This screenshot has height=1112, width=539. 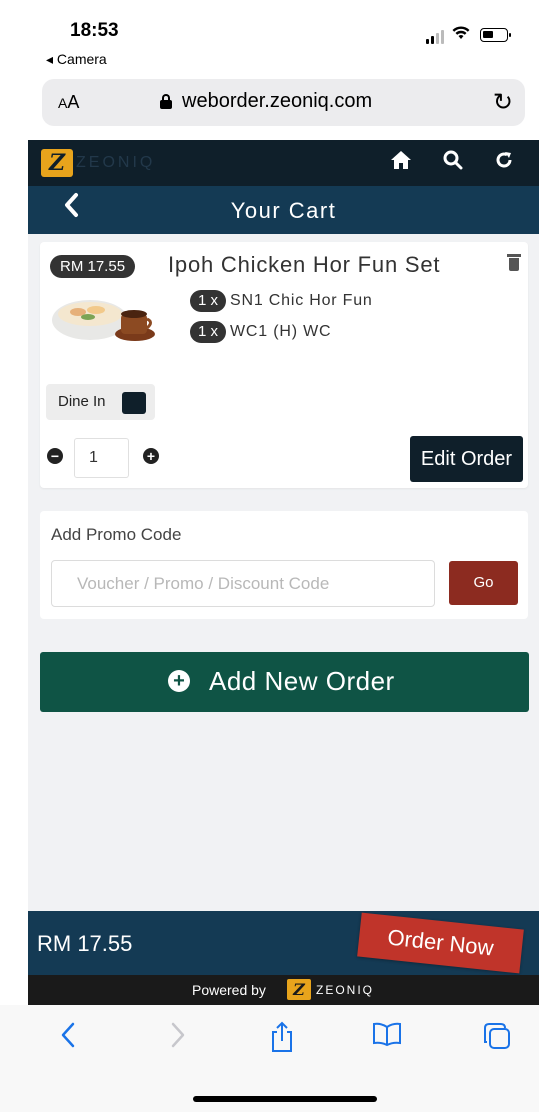 What do you see at coordinates (103, 320) in the screenshot?
I see `food-image` at bounding box center [103, 320].